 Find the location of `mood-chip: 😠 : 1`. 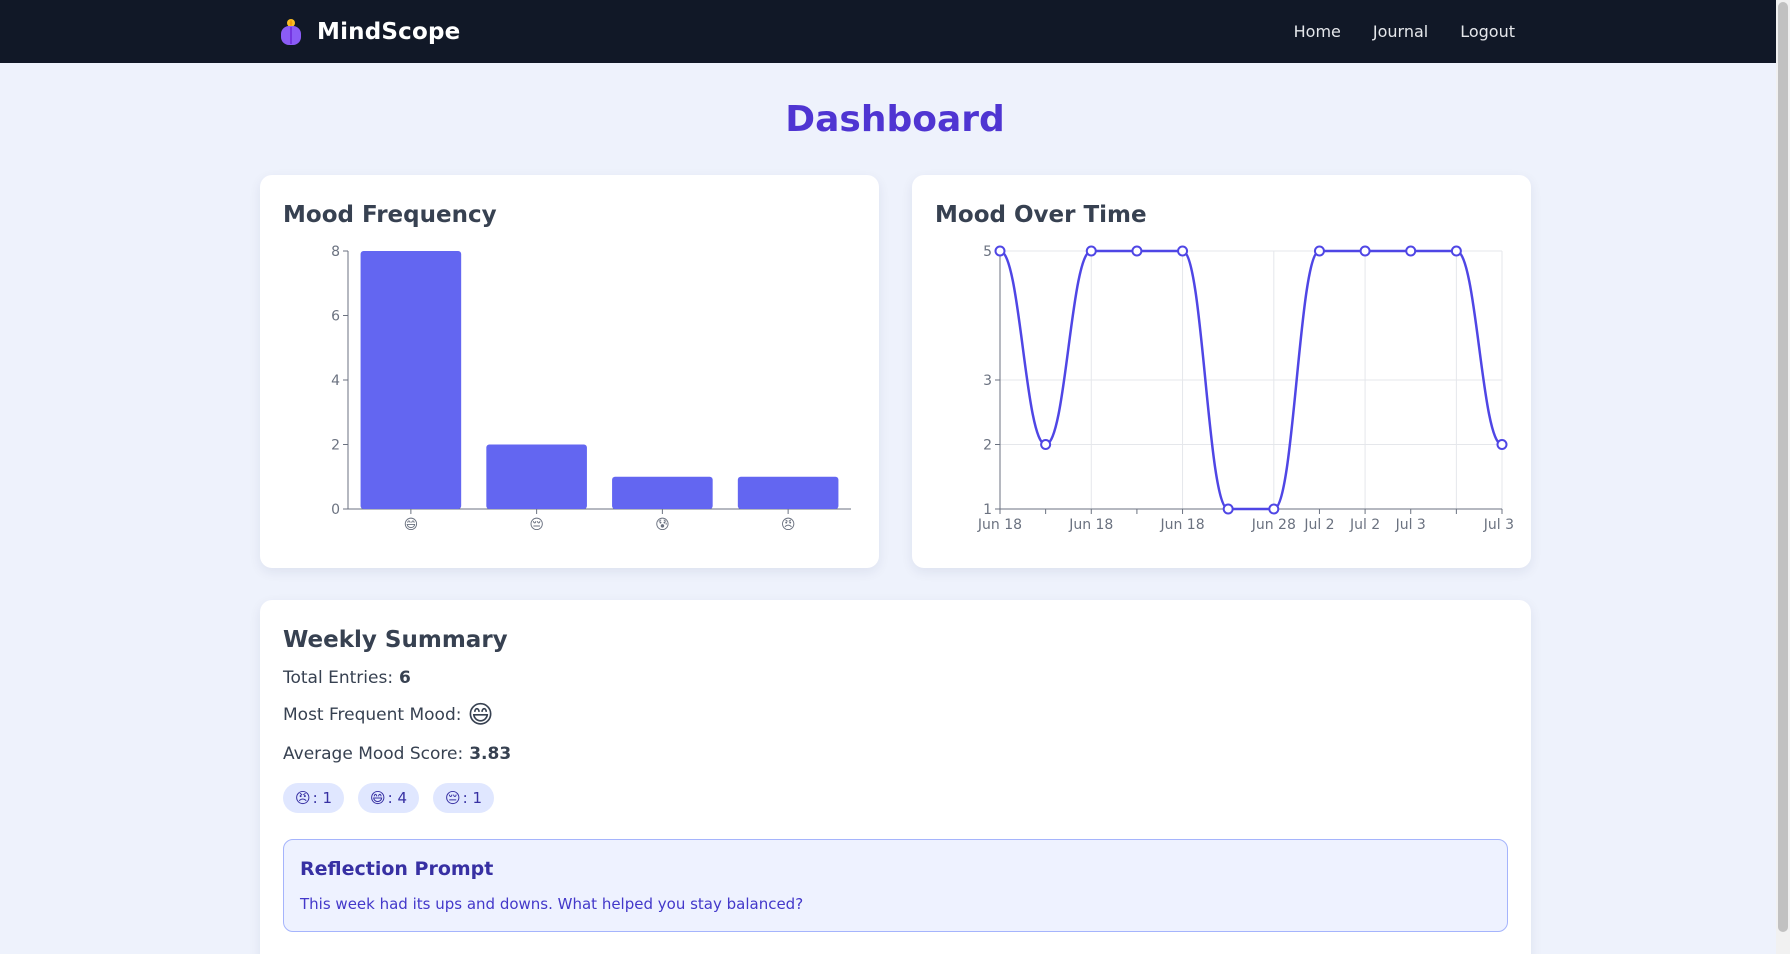

mood-chip: 😠 : 1 is located at coordinates (314, 798).